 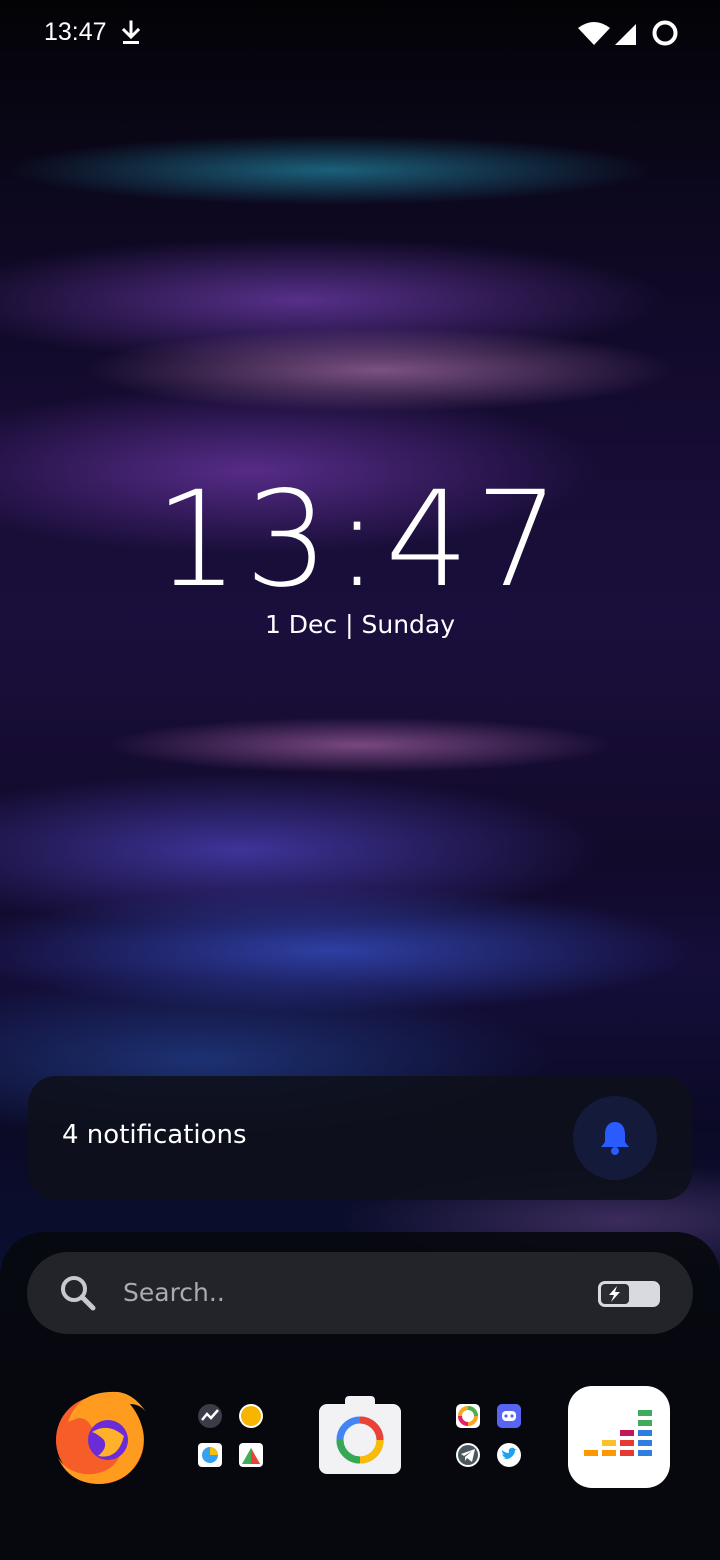 I want to click on dock-apps, so click(x=360, y=1437).